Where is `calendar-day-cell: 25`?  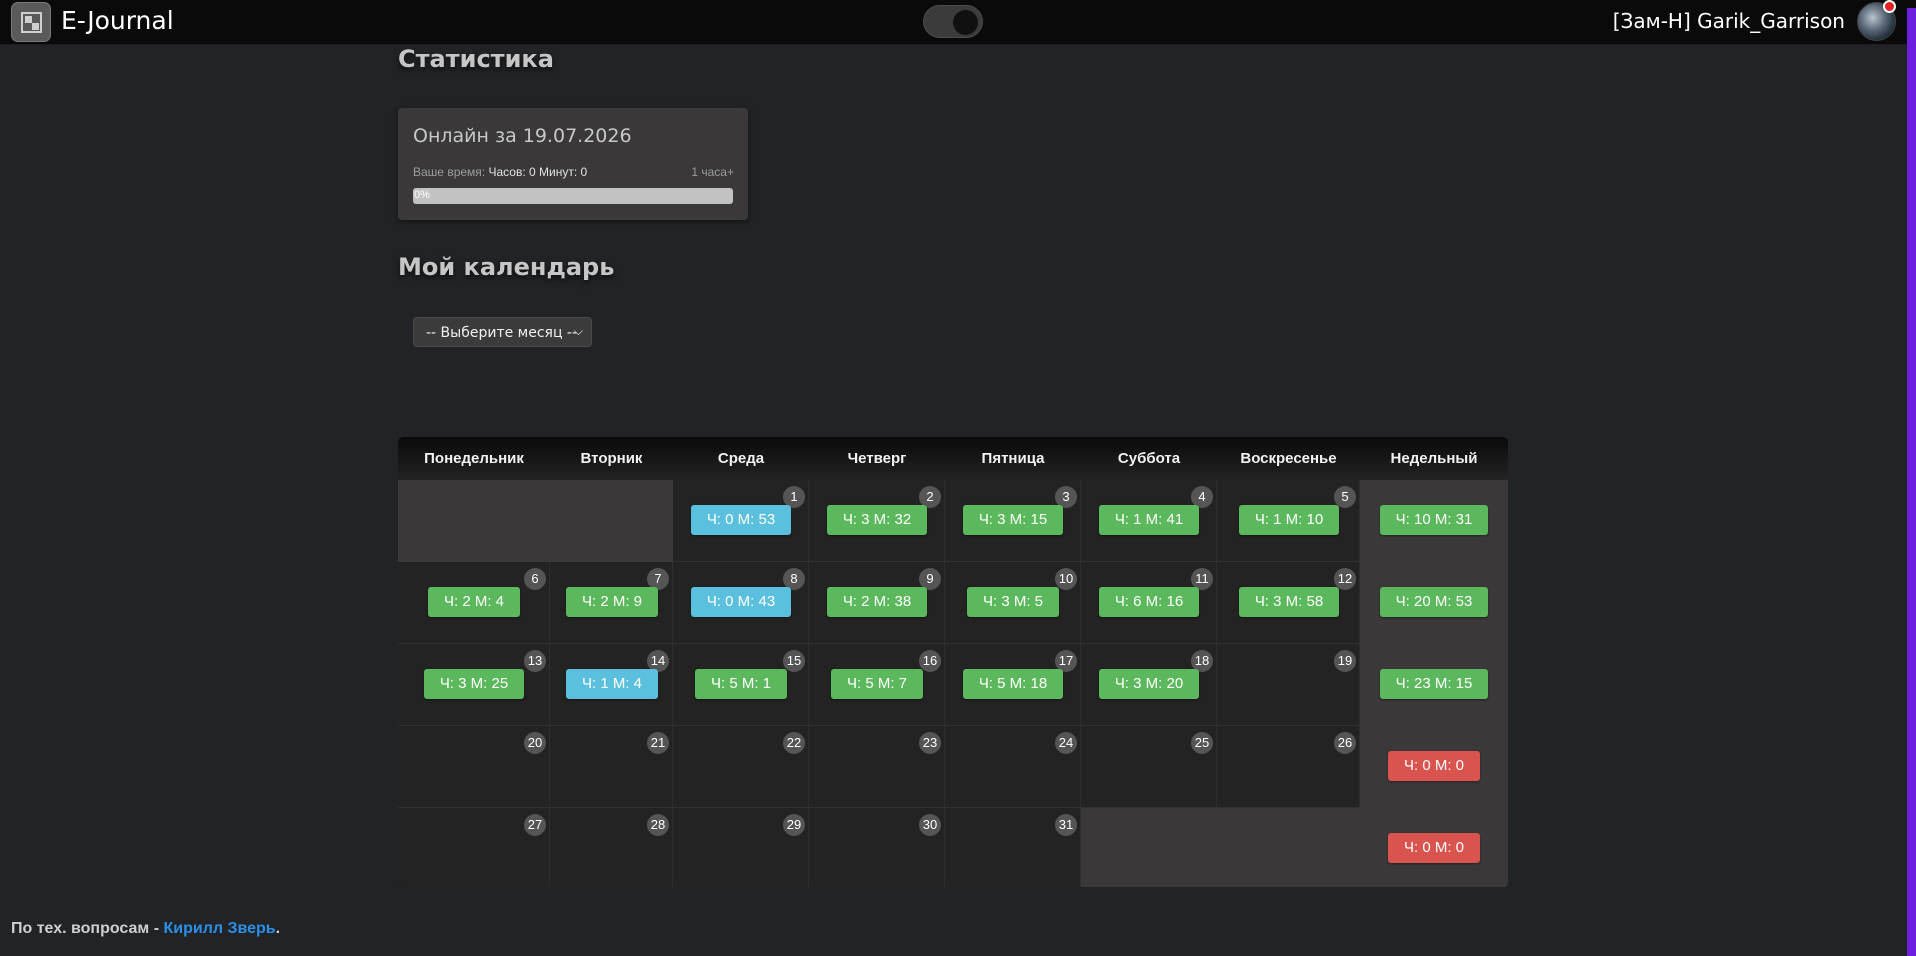 calendar-day-cell: 25 is located at coordinates (1149, 767).